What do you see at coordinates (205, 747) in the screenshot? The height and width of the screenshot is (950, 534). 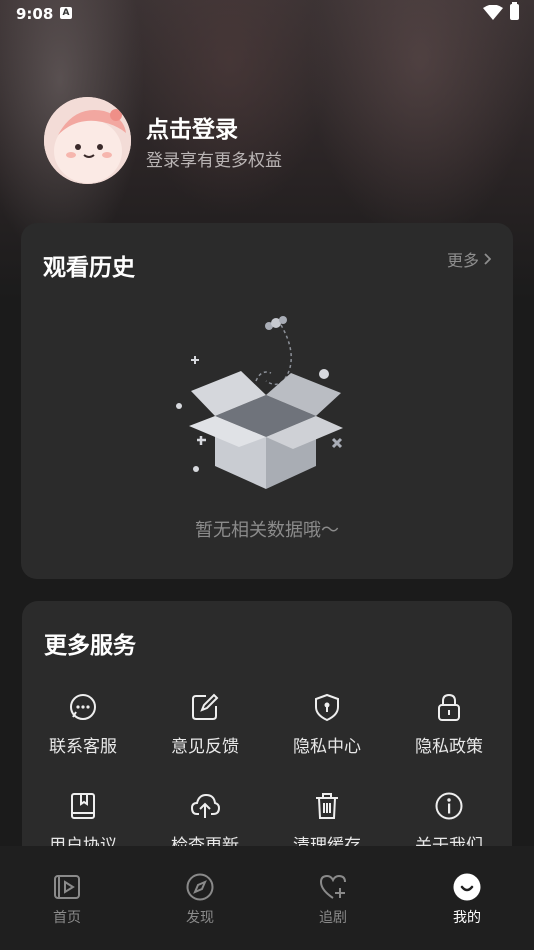 I see `service-label: 意见反馈` at bounding box center [205, 747].